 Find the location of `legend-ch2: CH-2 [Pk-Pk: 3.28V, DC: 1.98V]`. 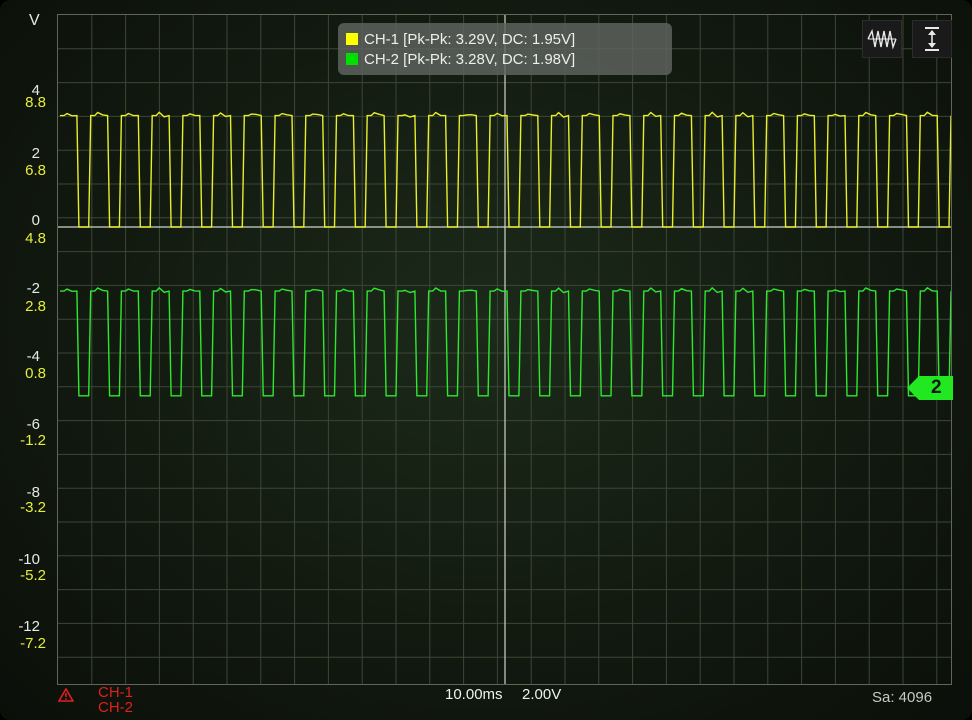

legend-ch2: CH-2 [Pk-Pk: 3.28V, DC: 1.98V] is located at coordinates (505, 59).